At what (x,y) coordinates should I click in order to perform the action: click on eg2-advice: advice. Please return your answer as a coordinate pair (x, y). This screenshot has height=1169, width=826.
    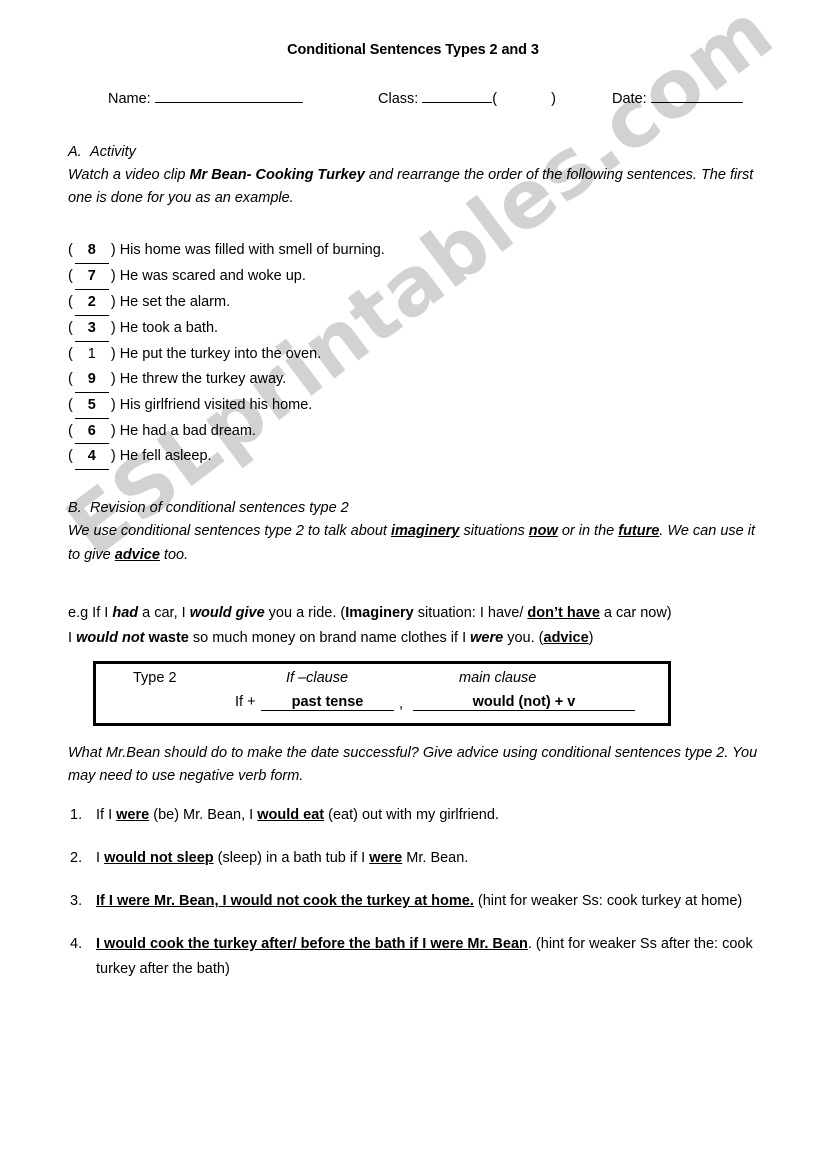
    Looking at the image, I should click on (566, 638).